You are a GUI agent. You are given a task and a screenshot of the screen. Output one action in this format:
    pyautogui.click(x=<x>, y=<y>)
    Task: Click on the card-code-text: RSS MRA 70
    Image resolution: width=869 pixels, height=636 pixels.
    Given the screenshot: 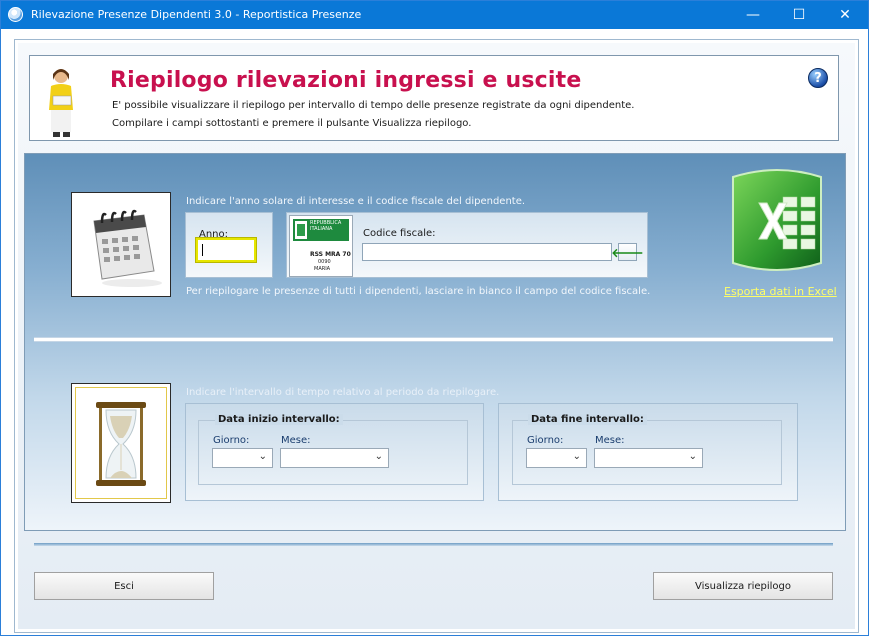 What is the action you would take?
    pyautogui.click(x=330, y=254)
    